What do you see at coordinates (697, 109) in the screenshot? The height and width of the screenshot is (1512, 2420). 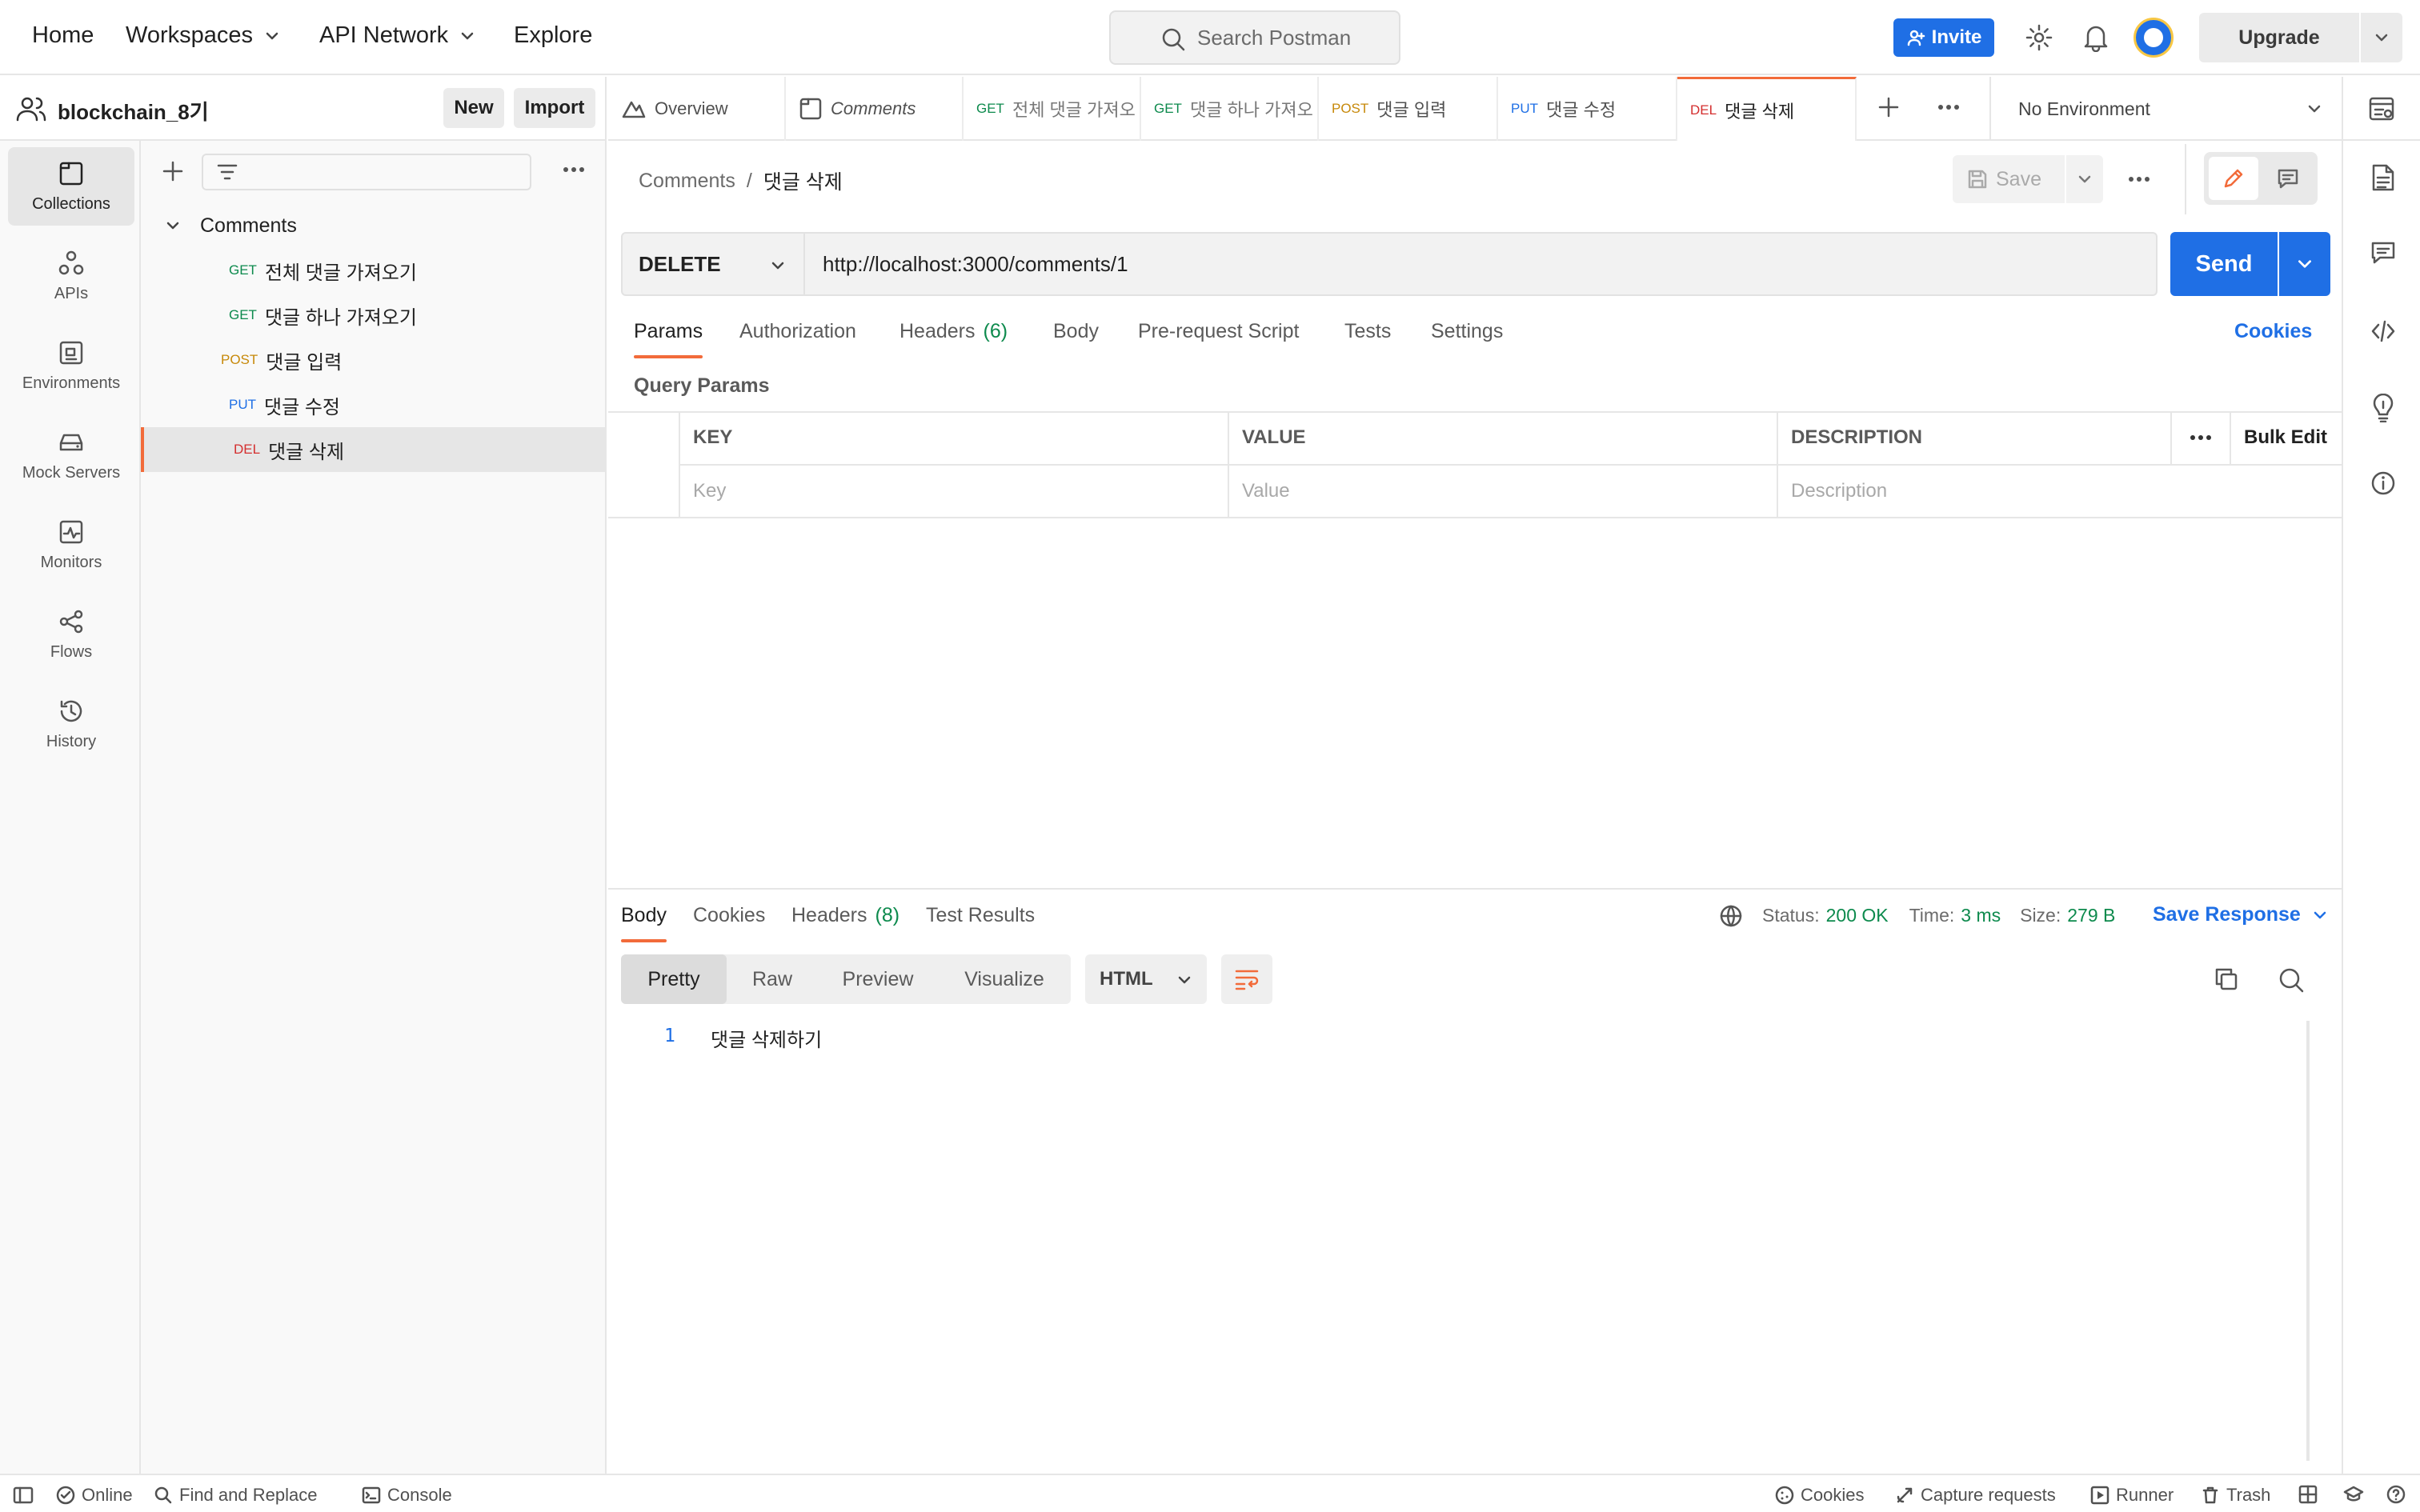 I see `tab-overview: Overview` at bounding box center [697, 109].